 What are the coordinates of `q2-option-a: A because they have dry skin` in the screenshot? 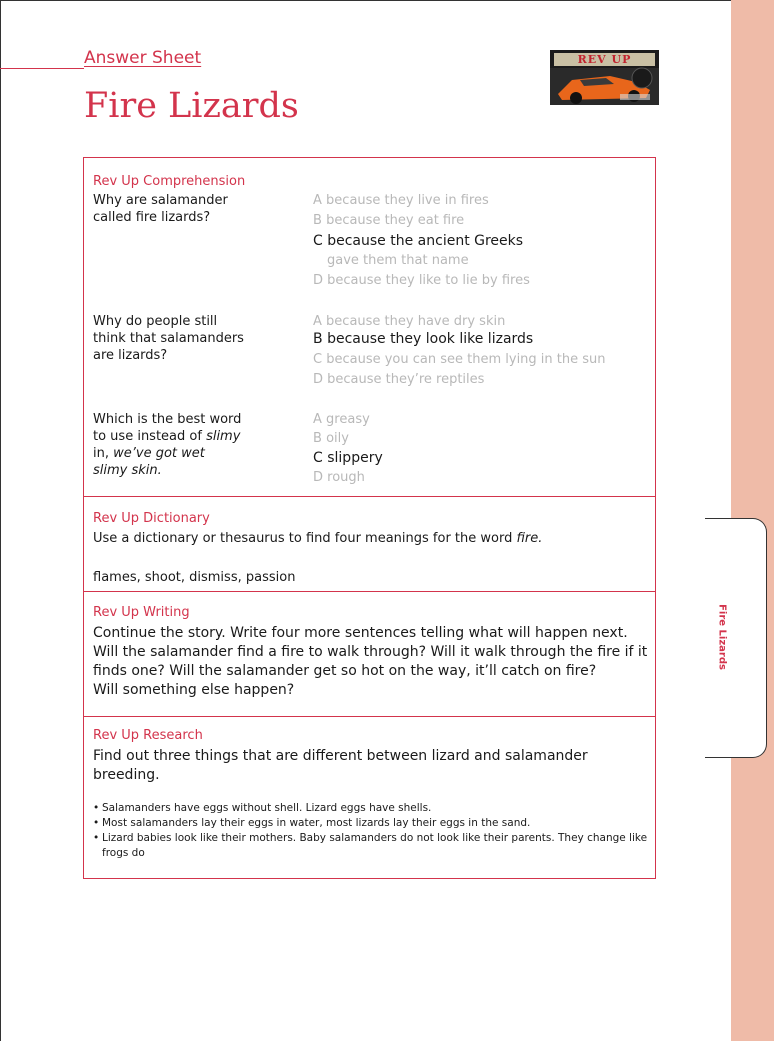 It's located at (409, 321).